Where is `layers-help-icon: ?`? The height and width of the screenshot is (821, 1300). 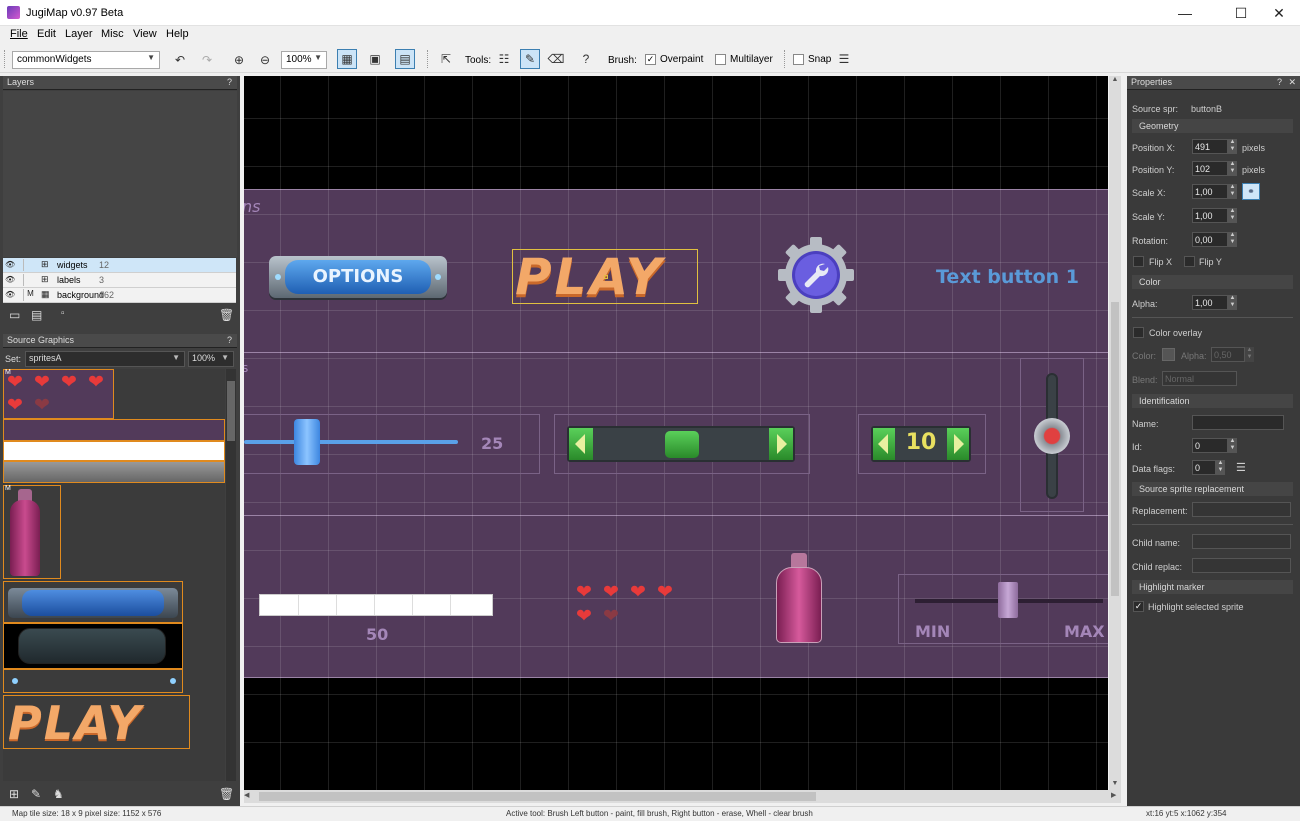 layers-help-icon: ? is located at coordinates (229, 82).